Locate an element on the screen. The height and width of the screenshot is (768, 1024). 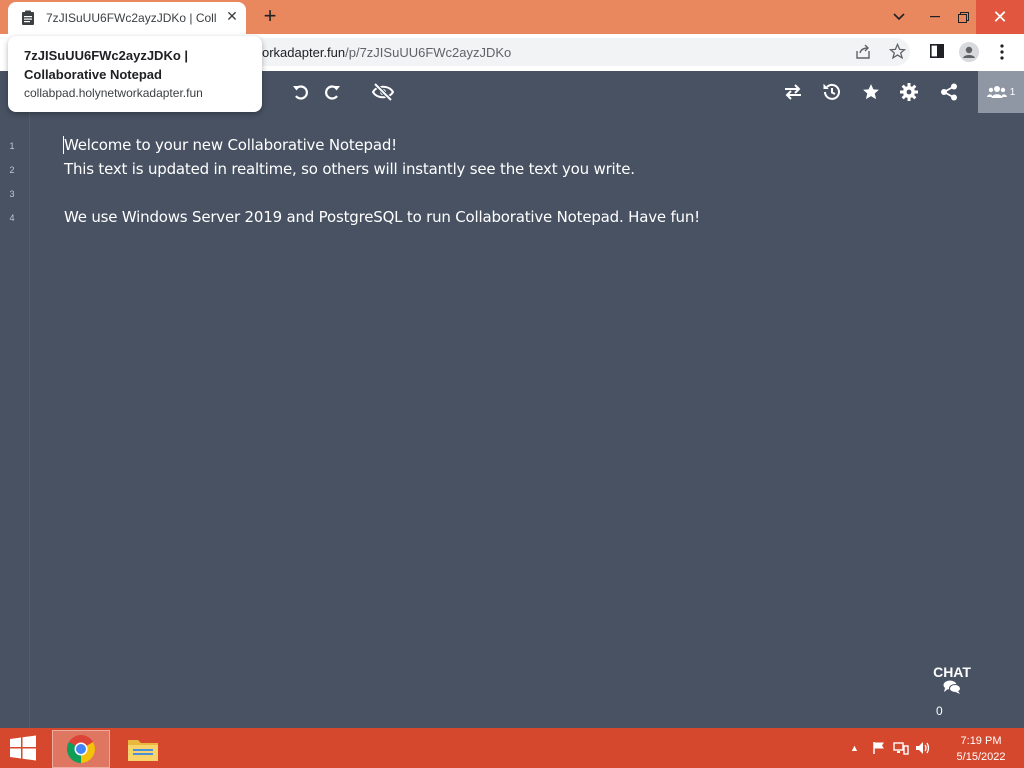
redo-button is located at coordinates (332, 92).